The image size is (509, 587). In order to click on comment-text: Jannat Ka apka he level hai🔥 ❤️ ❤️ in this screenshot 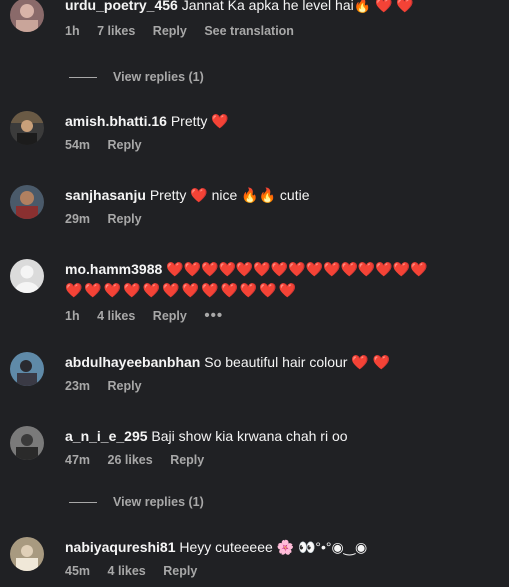, I will do `click(297, 6)`.